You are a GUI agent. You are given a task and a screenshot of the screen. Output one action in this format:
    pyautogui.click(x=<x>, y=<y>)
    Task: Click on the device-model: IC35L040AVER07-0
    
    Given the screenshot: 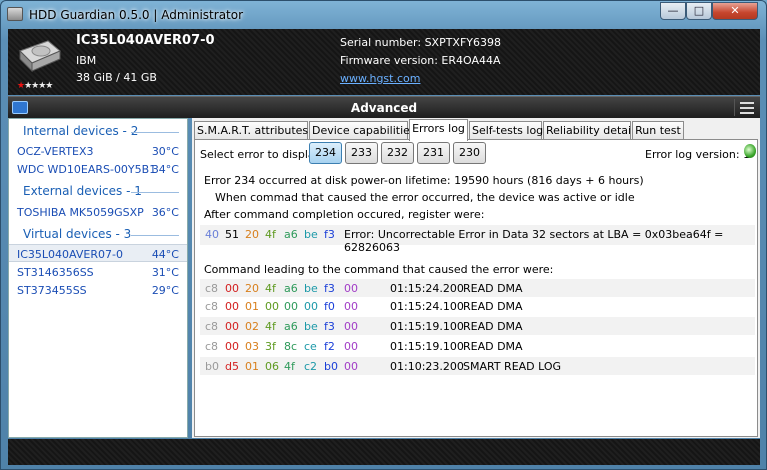 What is the action you would take?
    pyautogui.click(x=145, y=40)
    